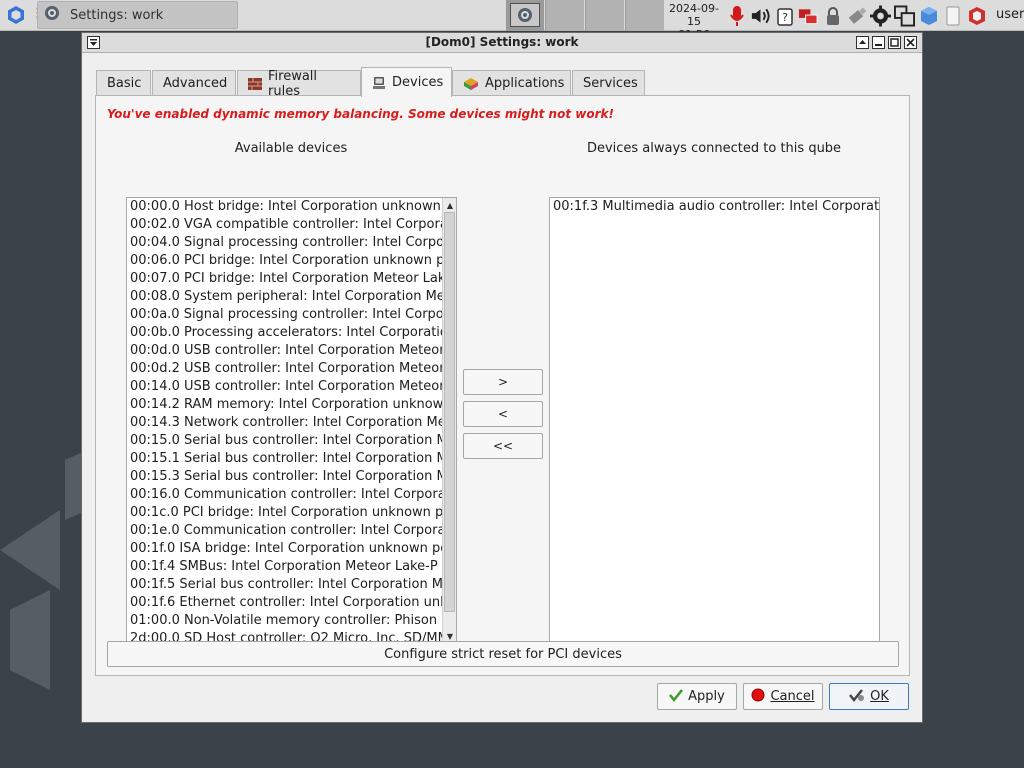 This screenshot has height=768, width=1024. I want to click on checkmark-icon, so click(676, 697).